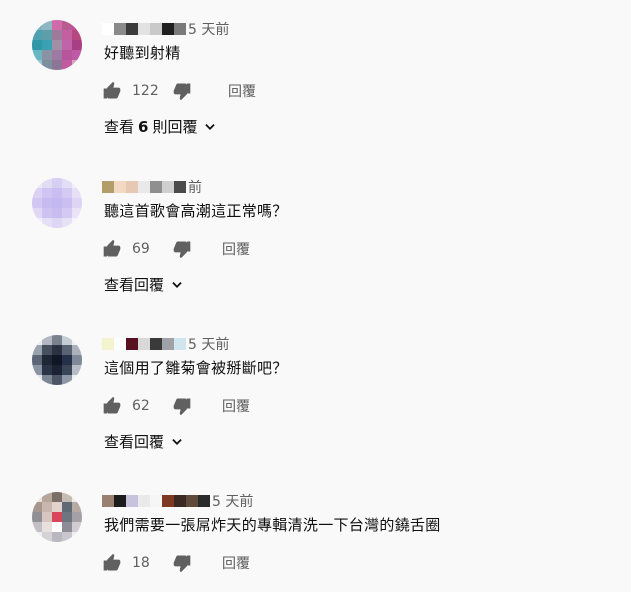  I want to click on chevron-down-icon, so click(210, 126).